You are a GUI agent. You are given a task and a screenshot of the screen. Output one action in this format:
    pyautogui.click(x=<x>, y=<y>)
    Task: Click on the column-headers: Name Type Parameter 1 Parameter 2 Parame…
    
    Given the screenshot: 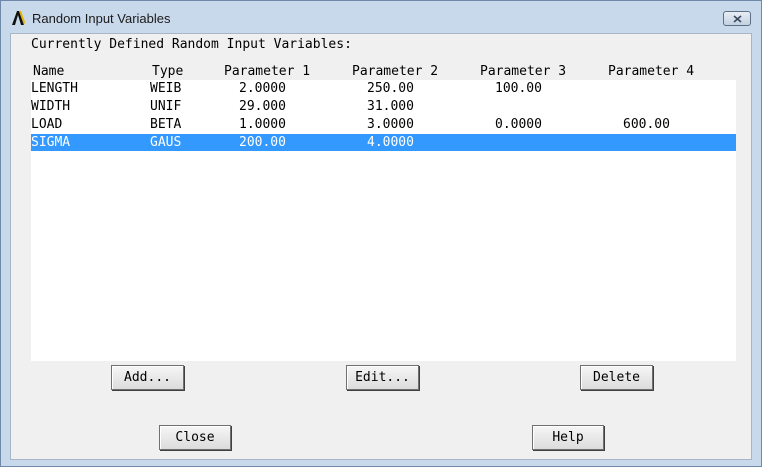 What is the action you would take?
    pyautogui.click(x=383, y=72)
    